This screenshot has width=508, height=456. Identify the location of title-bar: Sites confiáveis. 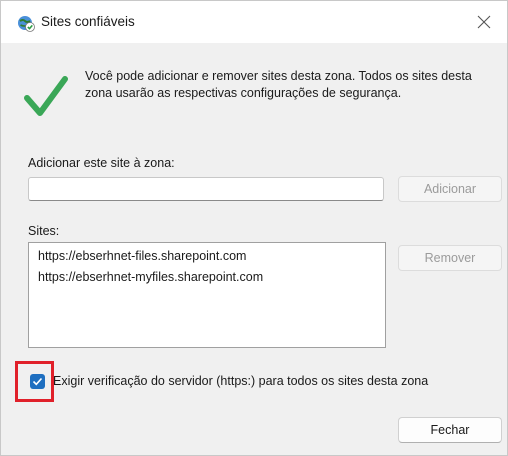
(254, 22).